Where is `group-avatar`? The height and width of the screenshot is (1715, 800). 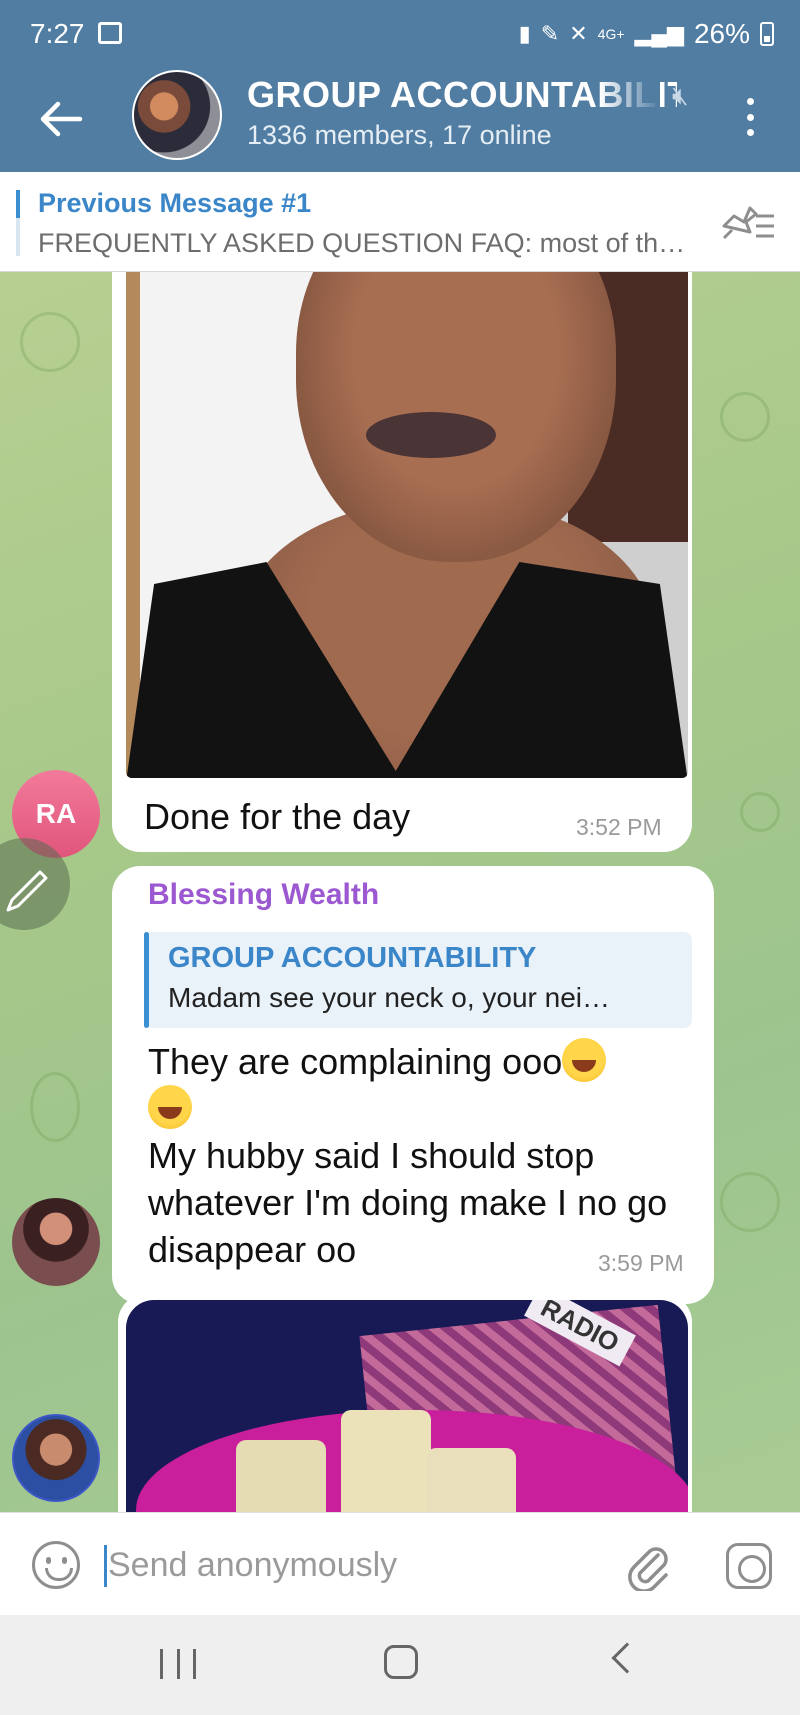 group-avatar is located at coordinates (177, 115).